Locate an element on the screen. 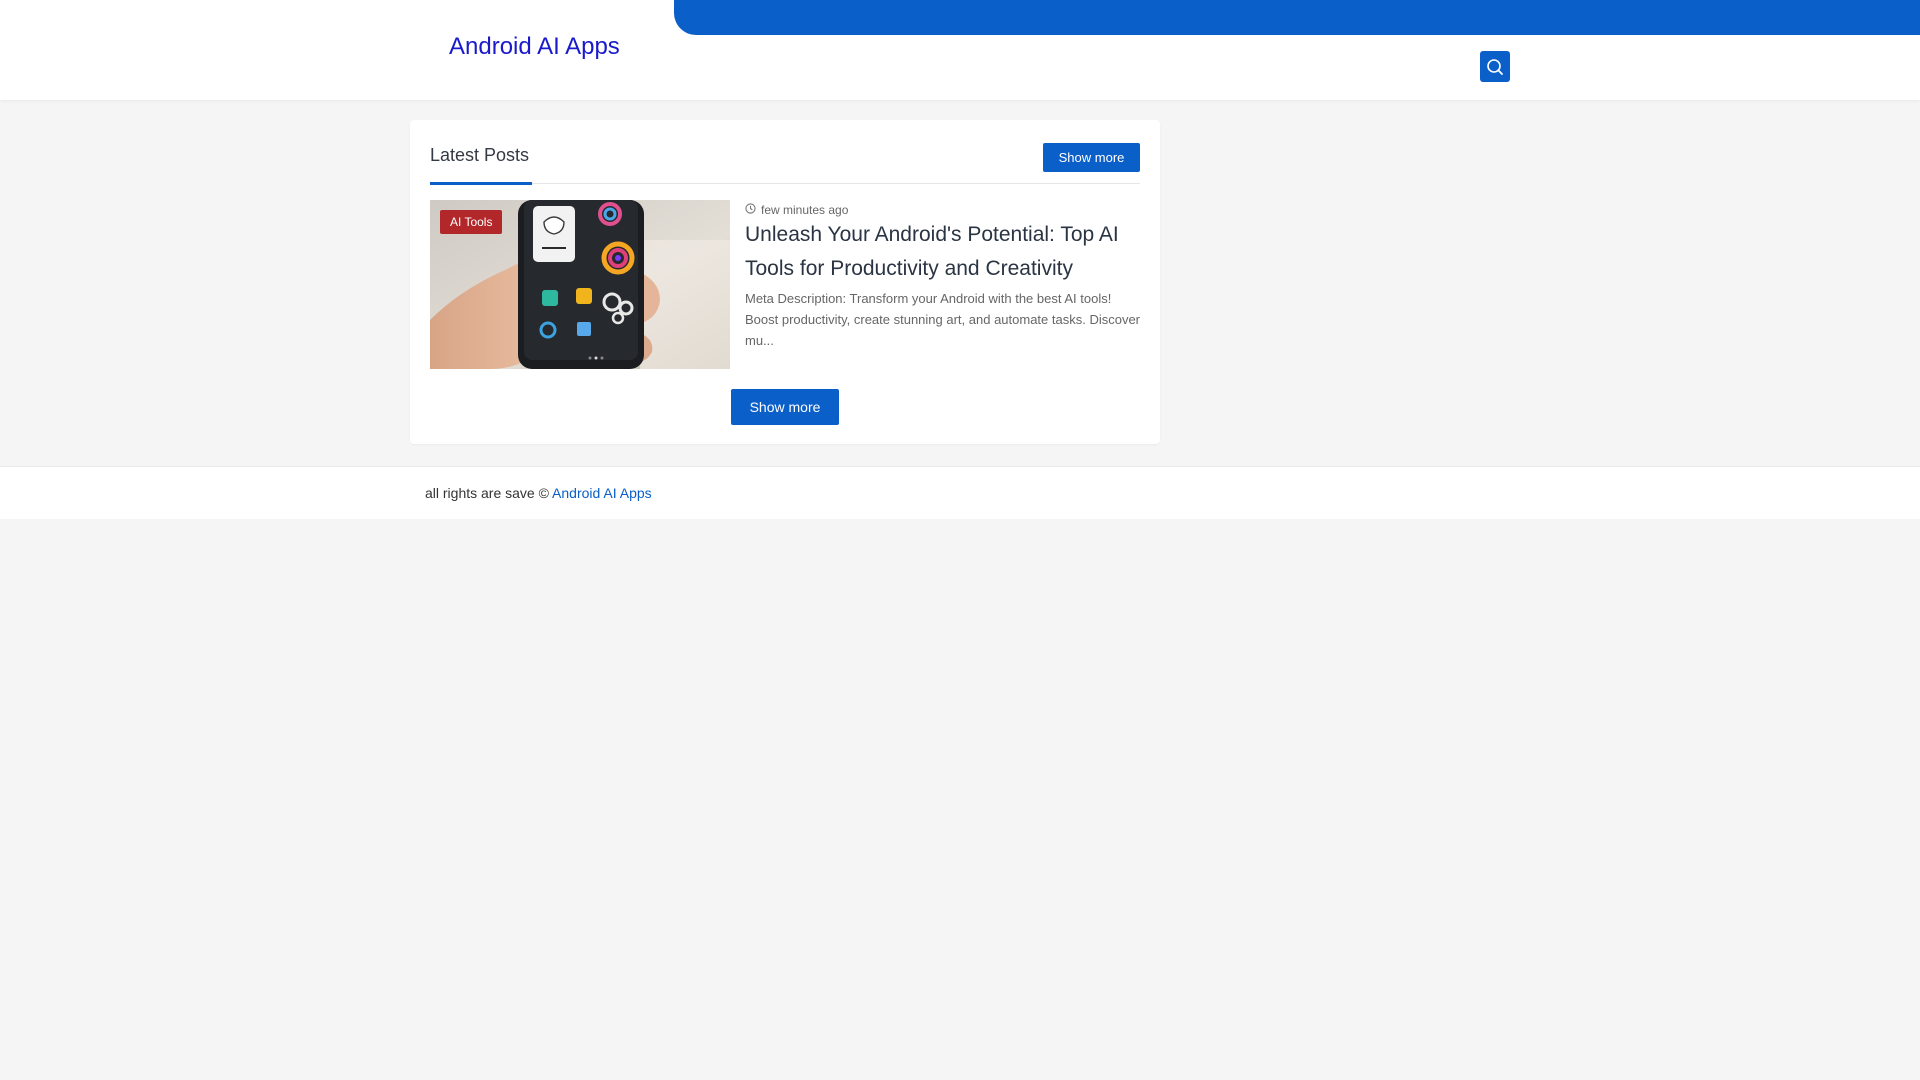 Image resolution: width=1920 pixels, height=1080 pixels. section-divider is located at coordinates (785, 183).